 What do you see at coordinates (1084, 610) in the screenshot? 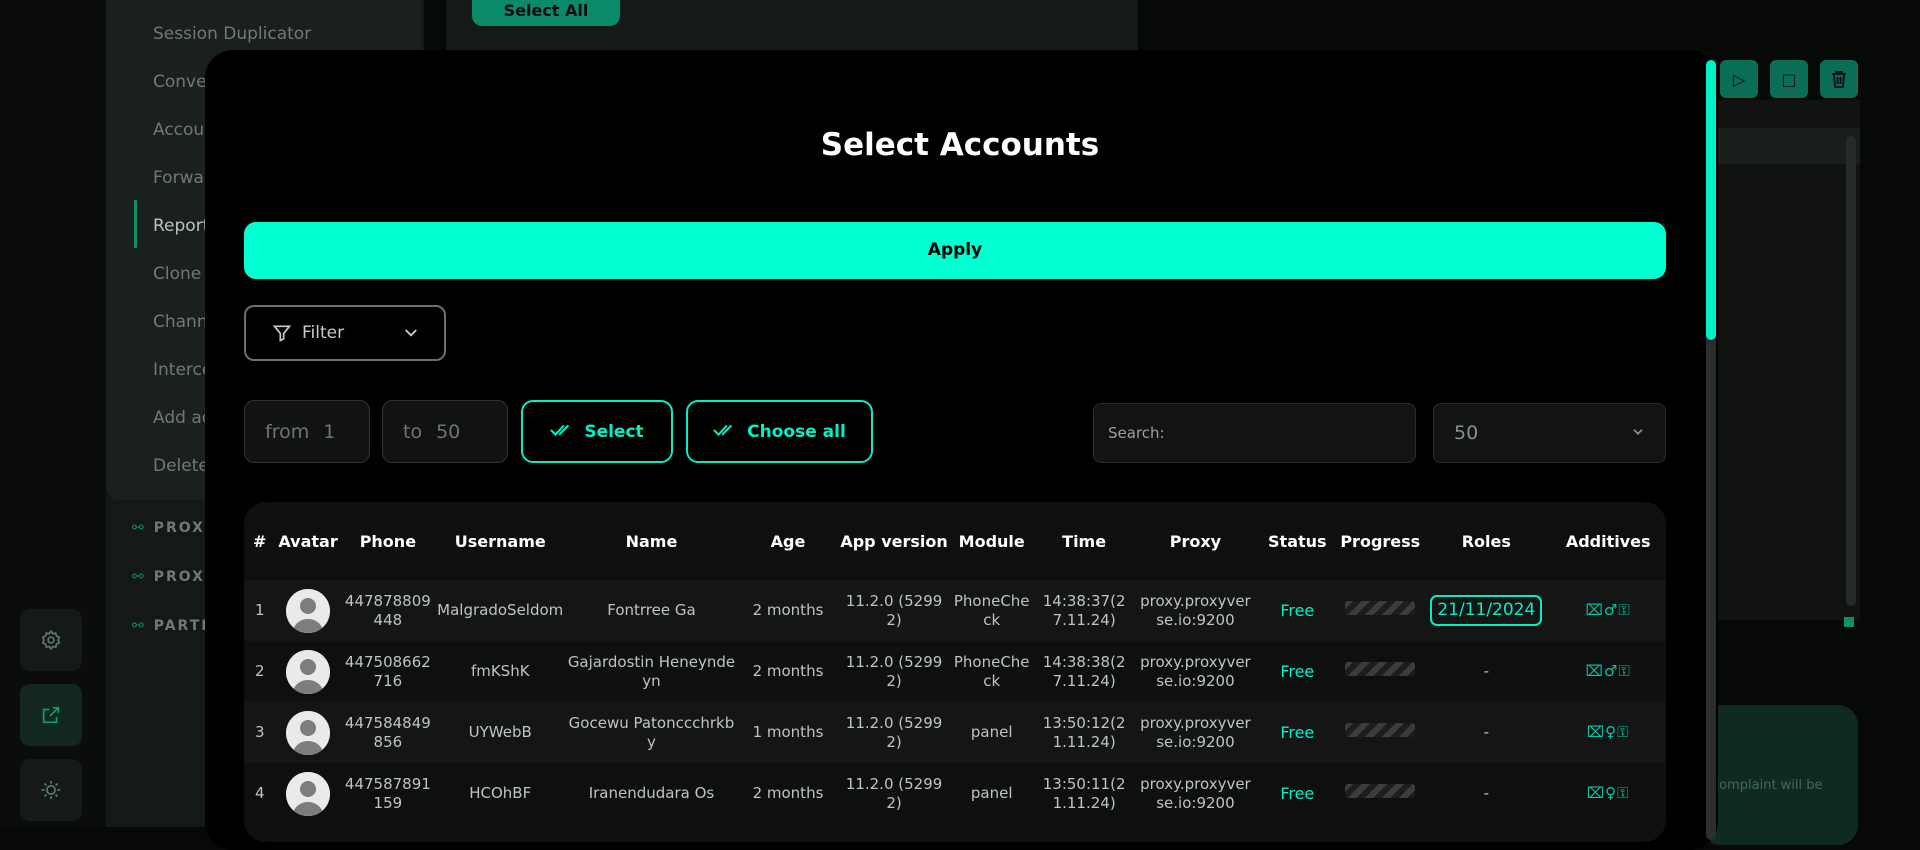
I see `time-cell: 14:38:37(27.11.24)` at bounding box center [1084, 610].